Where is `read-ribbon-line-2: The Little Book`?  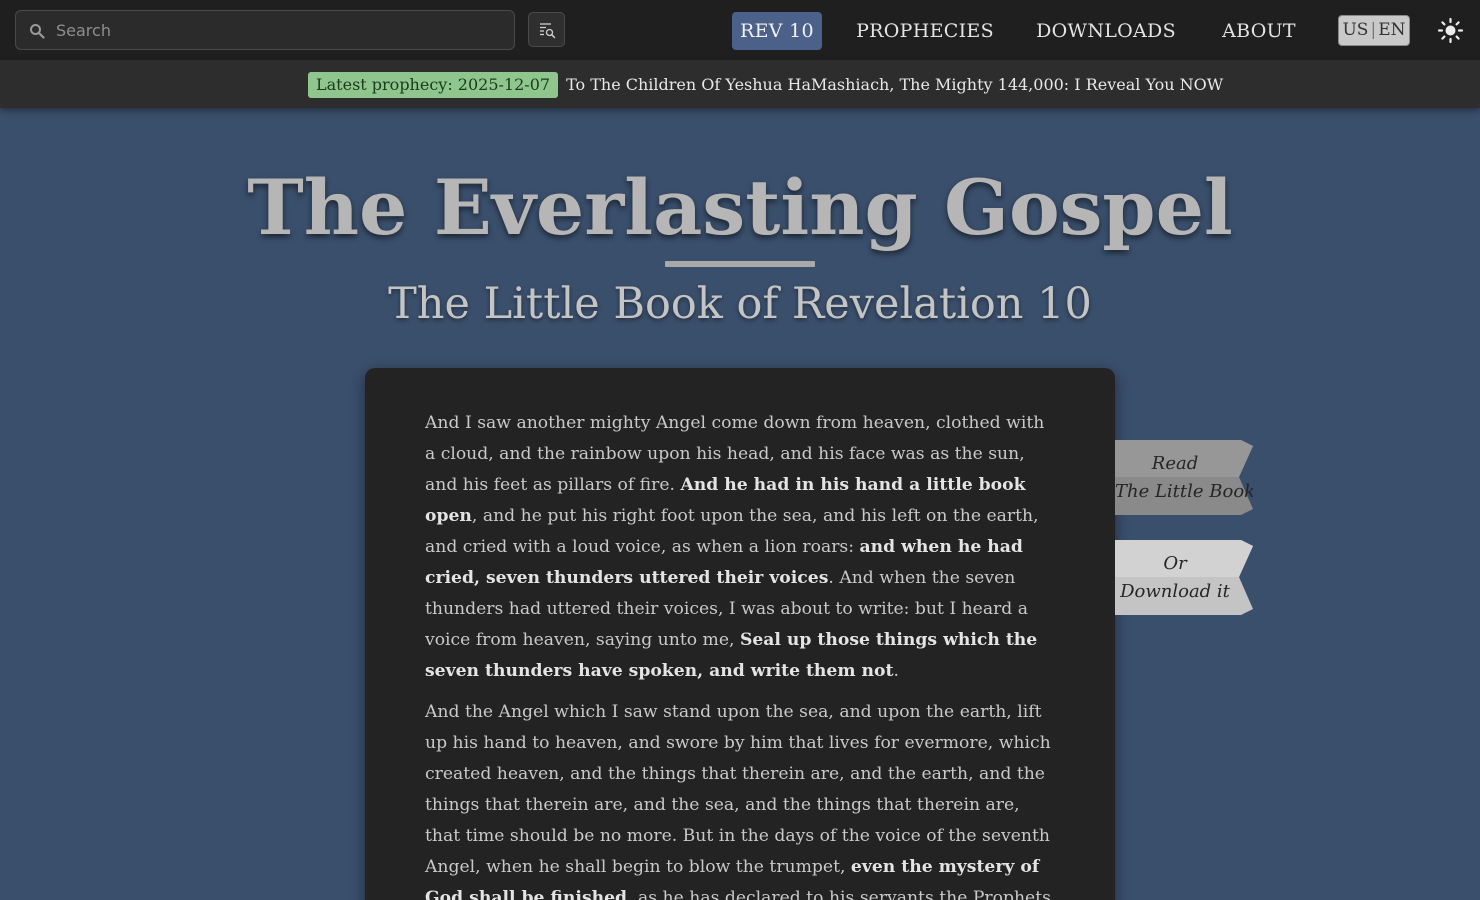
read-ribbon-line-2: The Little Book is located at coordinates (1184, 491).